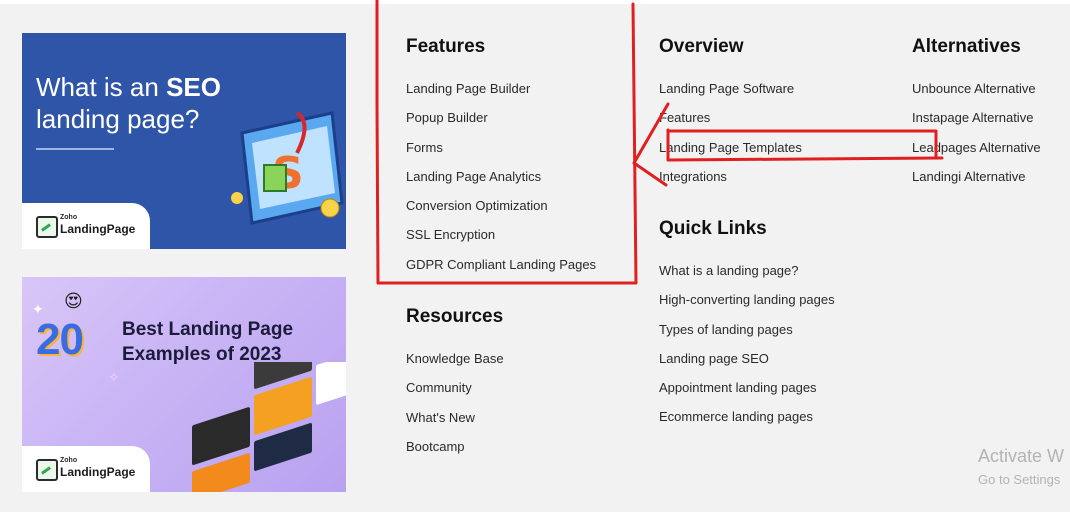 The image size is (1070, 512). Describe the element at coordinates (440, 417) in the screenshot. I see `link-text: What's New` at that location.